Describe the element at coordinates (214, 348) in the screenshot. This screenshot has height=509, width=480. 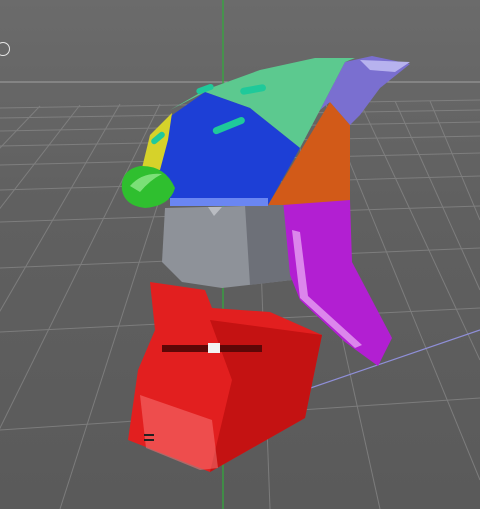
I see `jaw-notch` at that location.